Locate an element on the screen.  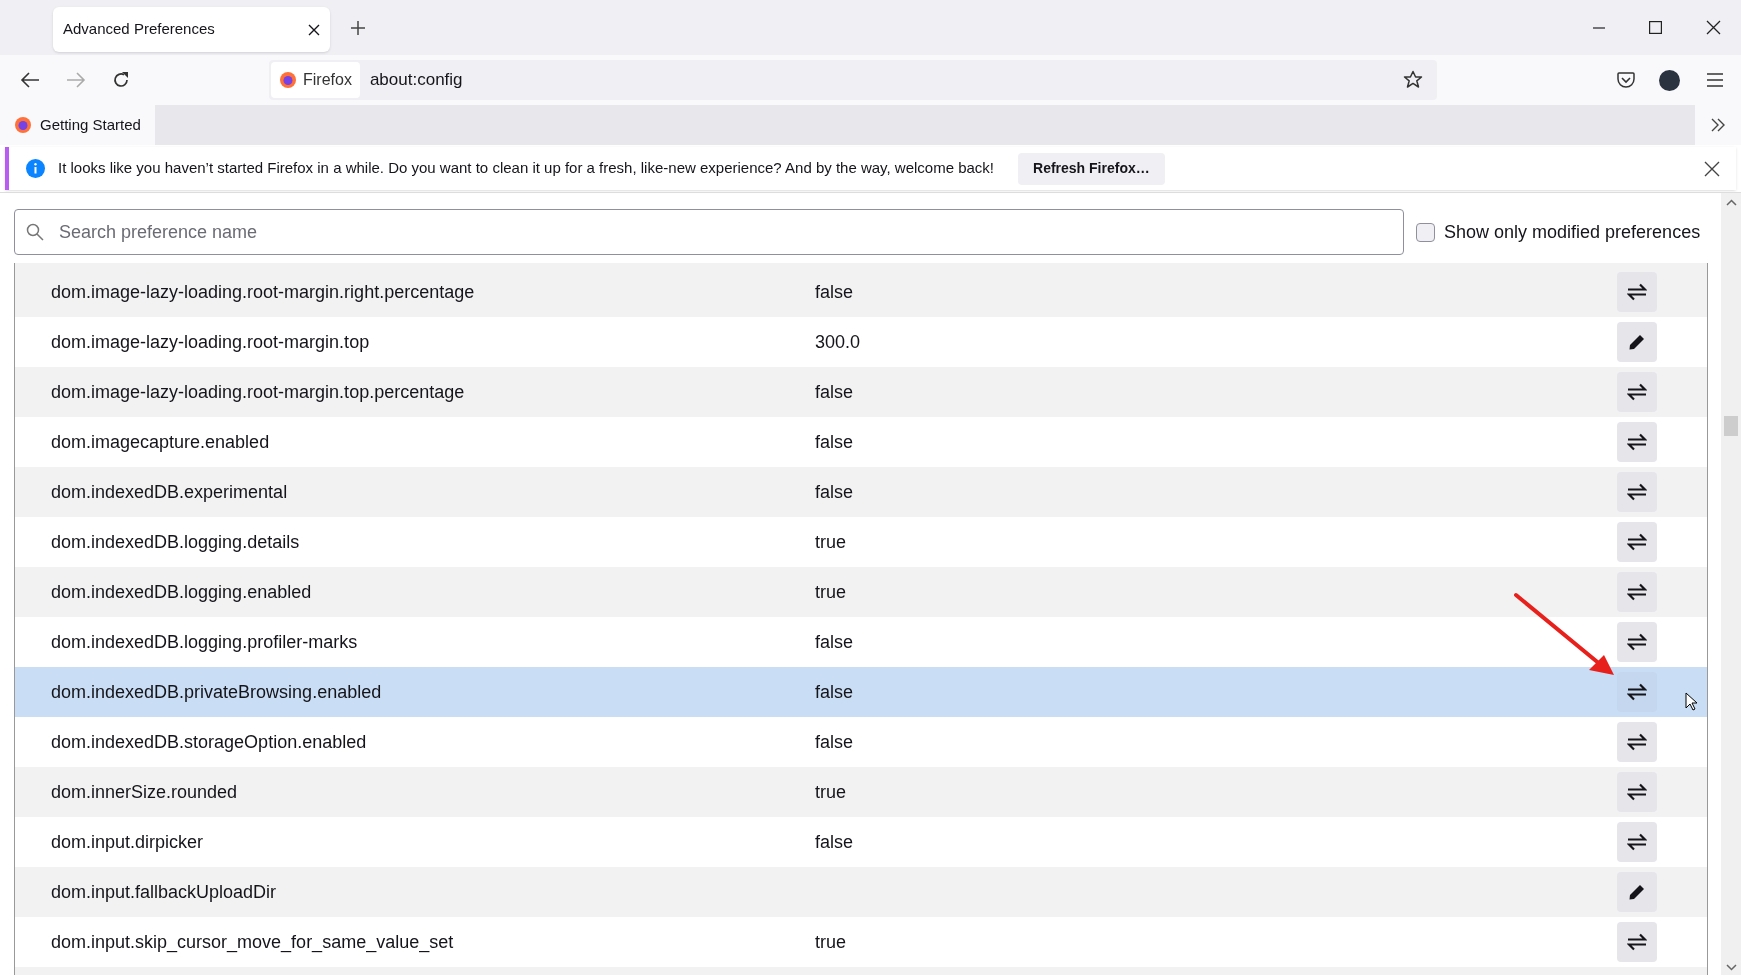
preference-name: dom.image-lazy-loading.root-margin.top is located at coordinates (211, 342).